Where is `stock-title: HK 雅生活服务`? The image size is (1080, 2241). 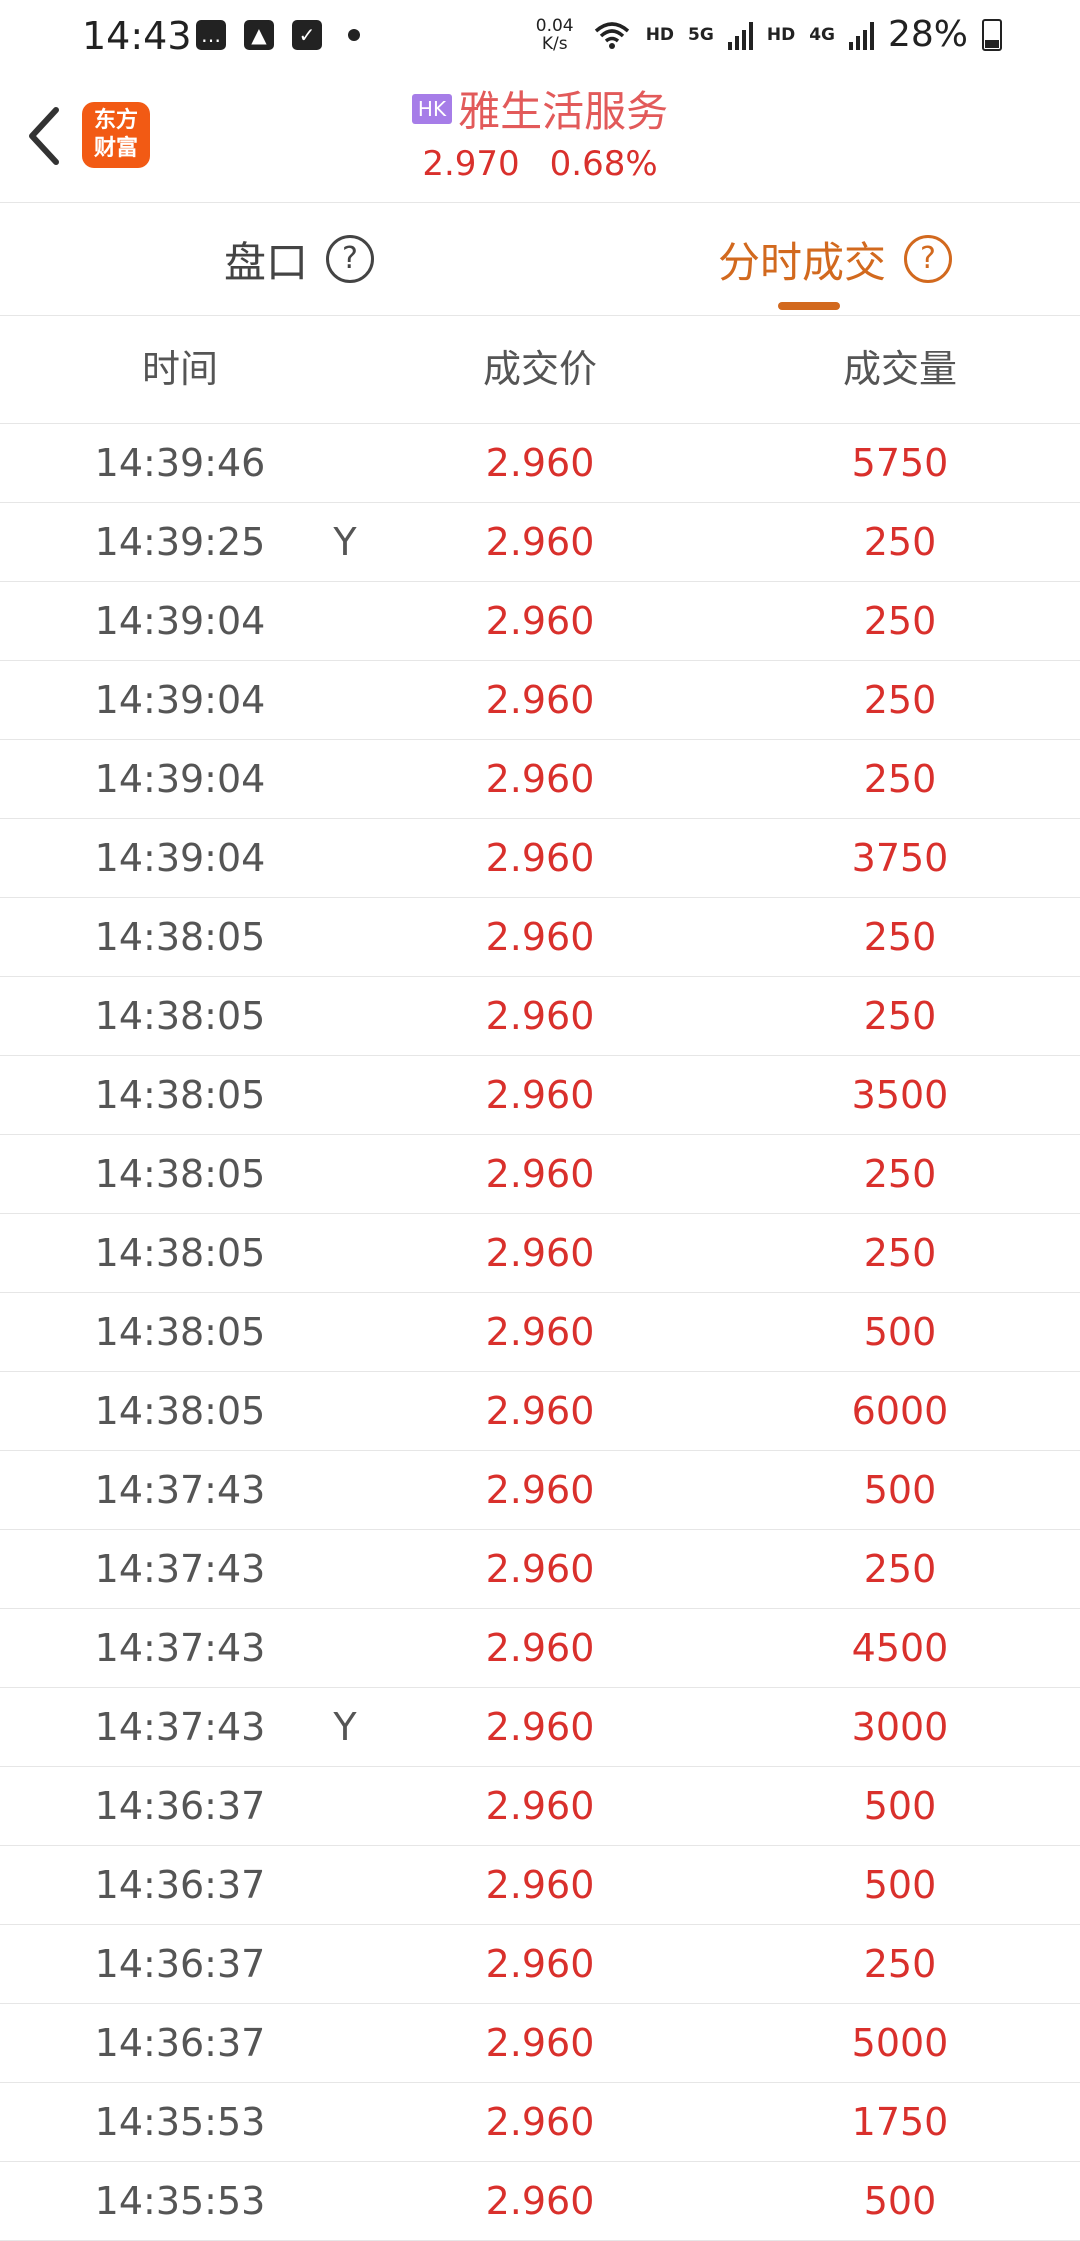 stock-title: HK 雅生活服务 is located at coordinates (540, 108).